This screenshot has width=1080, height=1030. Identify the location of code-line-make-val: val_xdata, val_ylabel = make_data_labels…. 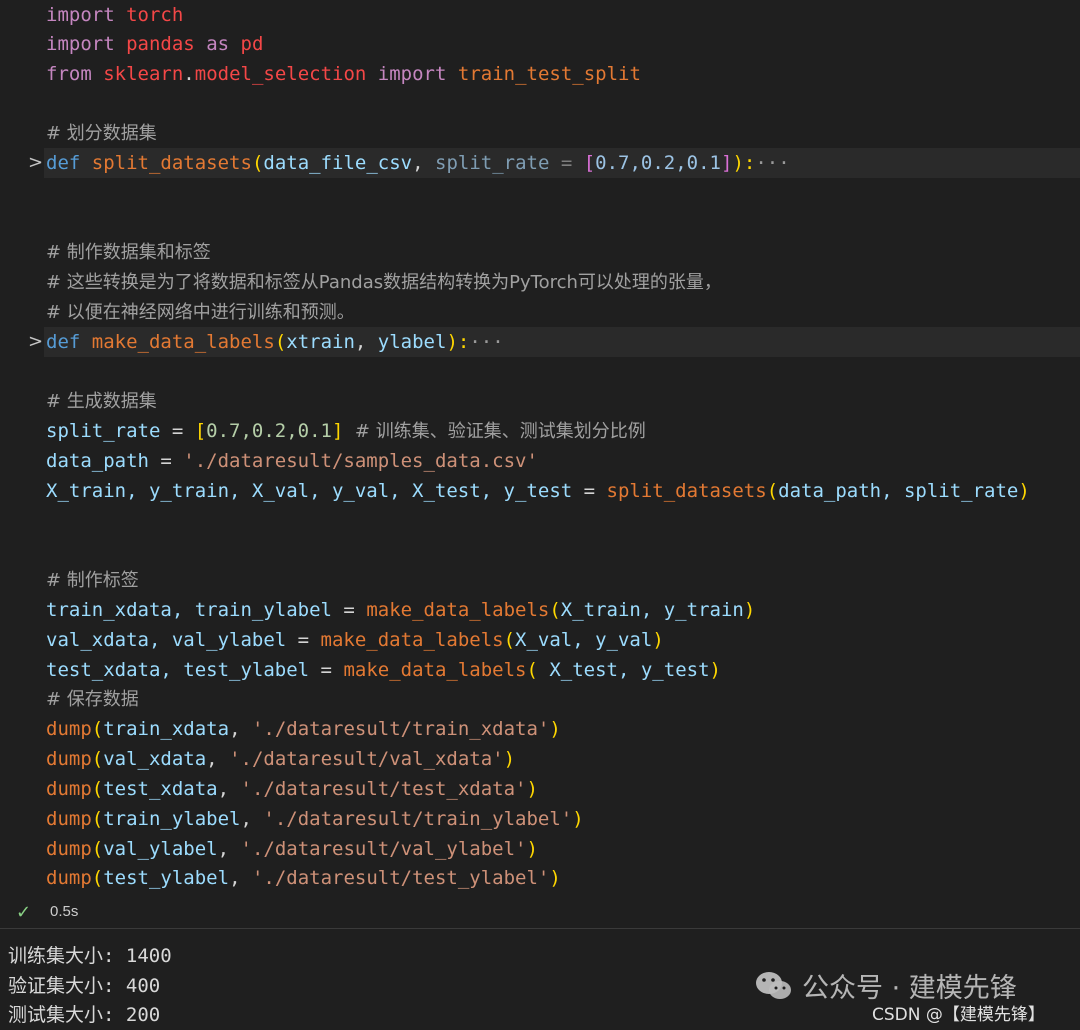
(355, 640).